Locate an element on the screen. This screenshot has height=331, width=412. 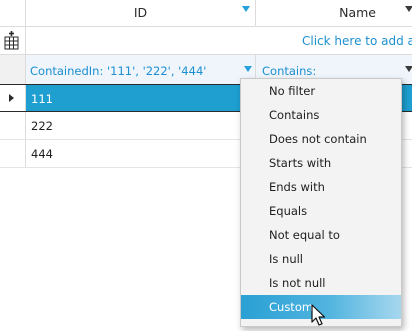
column-header-name-label: Name is located at coordinates (357, 12).